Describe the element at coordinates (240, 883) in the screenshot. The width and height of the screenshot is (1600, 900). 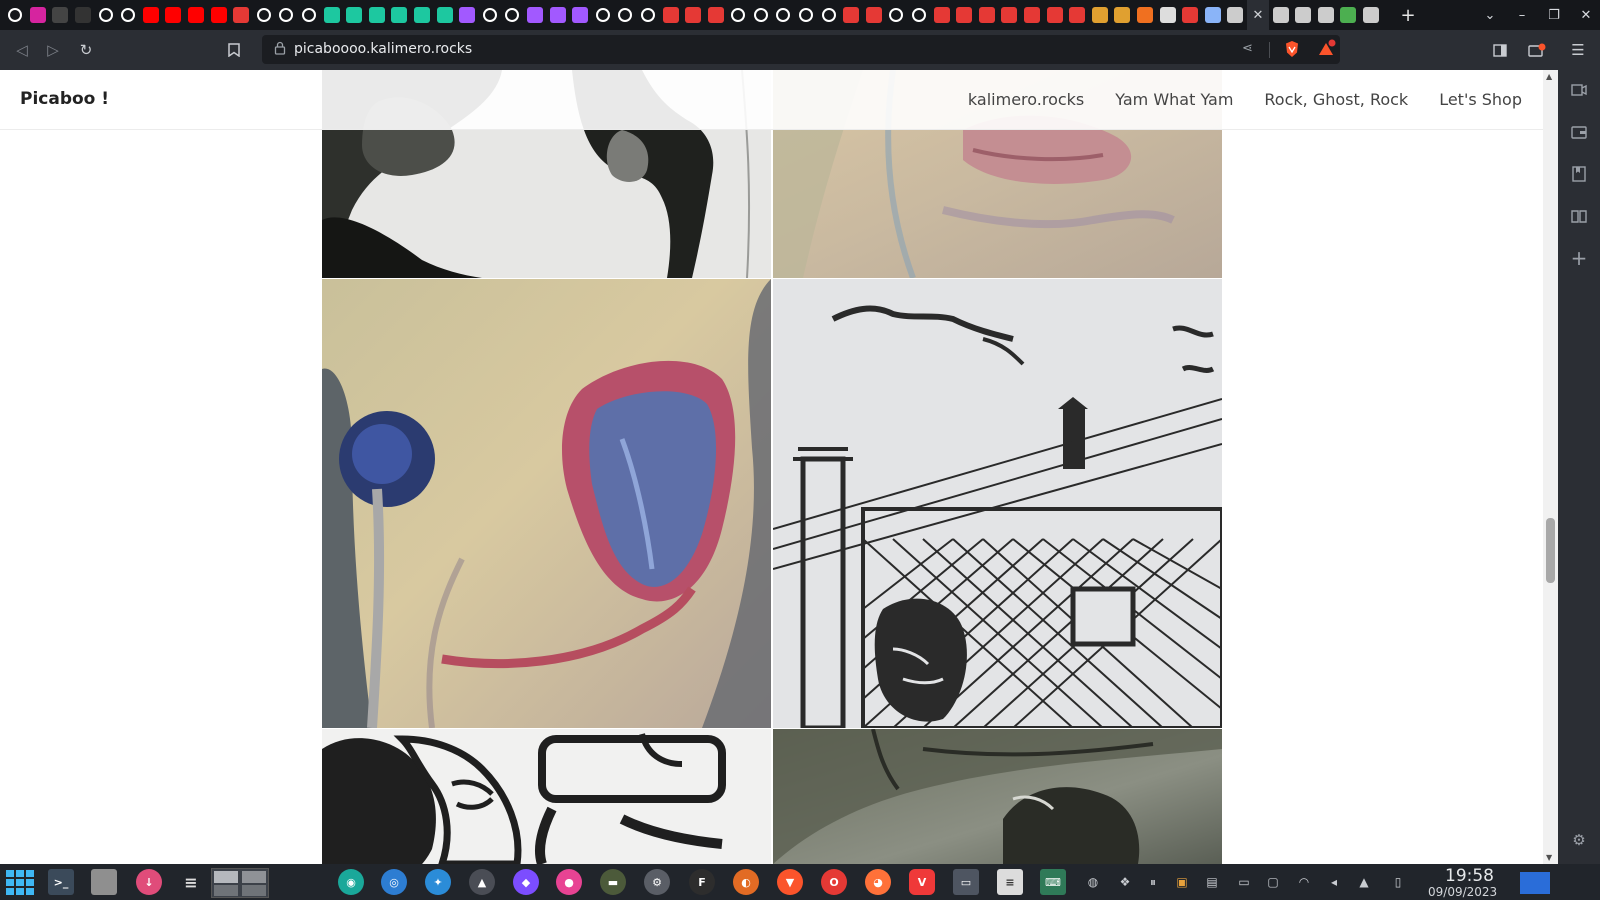
I see `workspaces-icon` at that location.